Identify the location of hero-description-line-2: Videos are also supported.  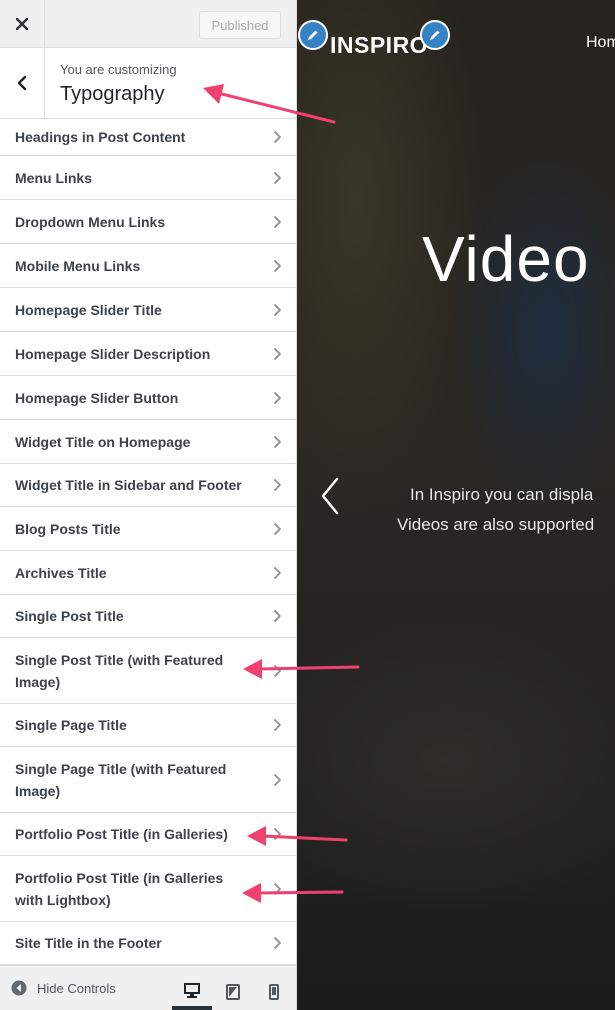
(496, 524).